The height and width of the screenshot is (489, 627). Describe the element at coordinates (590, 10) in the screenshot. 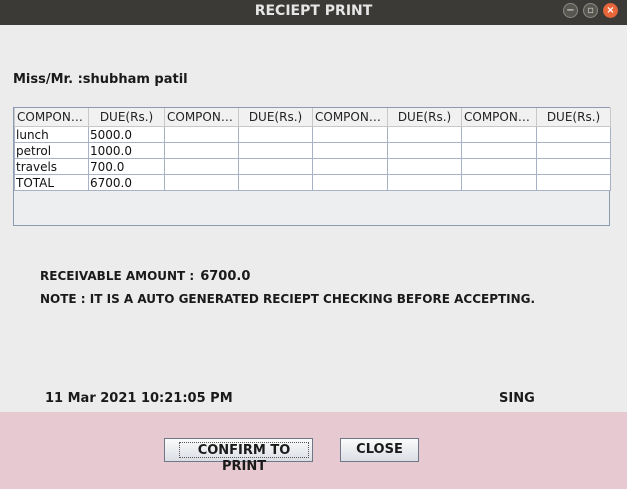

I see `maximize-icon: ▫` at that location.